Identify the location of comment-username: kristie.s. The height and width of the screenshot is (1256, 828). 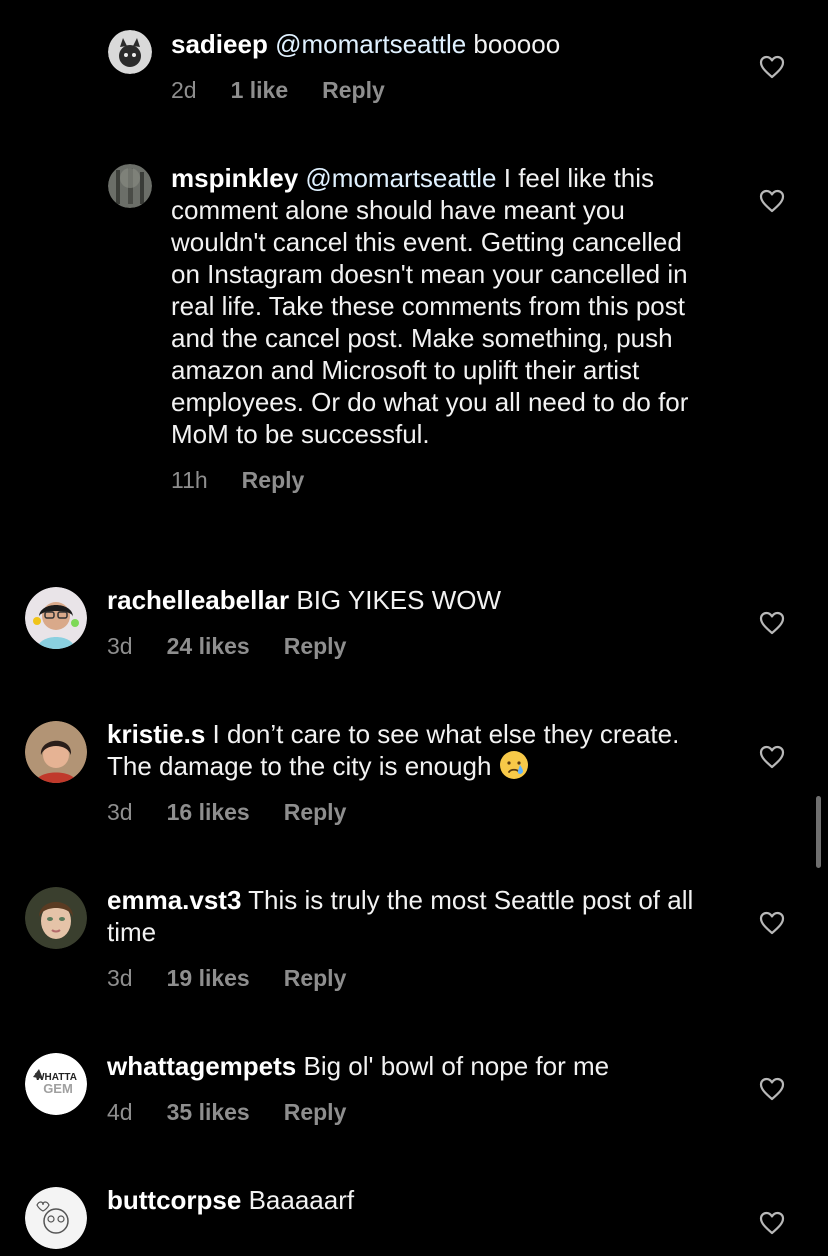
(156, 734).